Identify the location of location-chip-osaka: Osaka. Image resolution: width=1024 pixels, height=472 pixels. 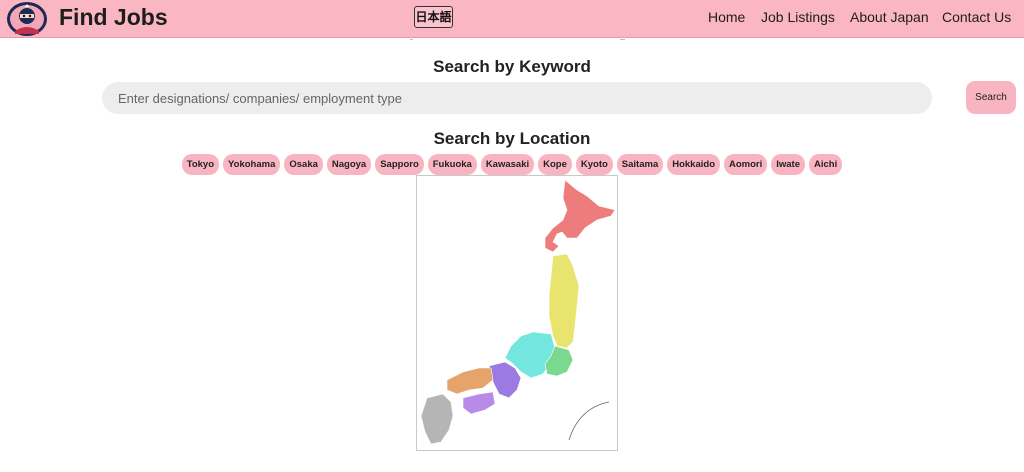
(303, 164).